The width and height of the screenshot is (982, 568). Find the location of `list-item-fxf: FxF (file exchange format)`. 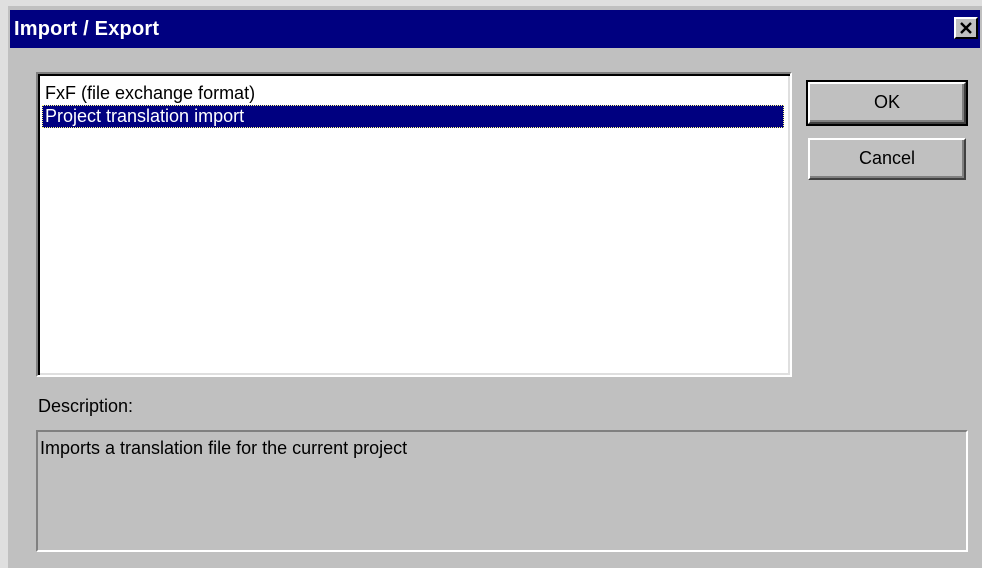

list-item-fxf: FxF (file exchange format) is located at coordinates (413, 93).